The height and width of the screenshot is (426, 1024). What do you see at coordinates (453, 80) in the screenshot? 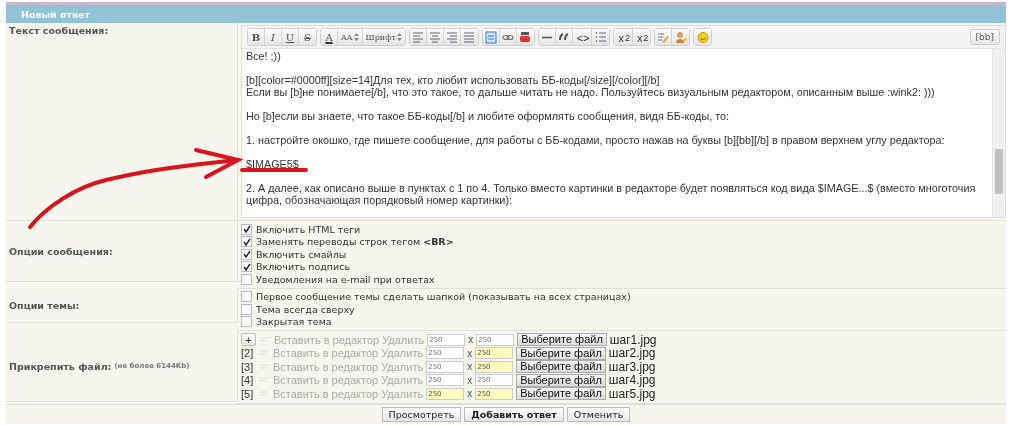
I see `text-line: [b][color=#0000ff][size=14]Для тех, кто любит использовать ББ-коды[/size][/color][/b]` at bounding box center [453, 80].